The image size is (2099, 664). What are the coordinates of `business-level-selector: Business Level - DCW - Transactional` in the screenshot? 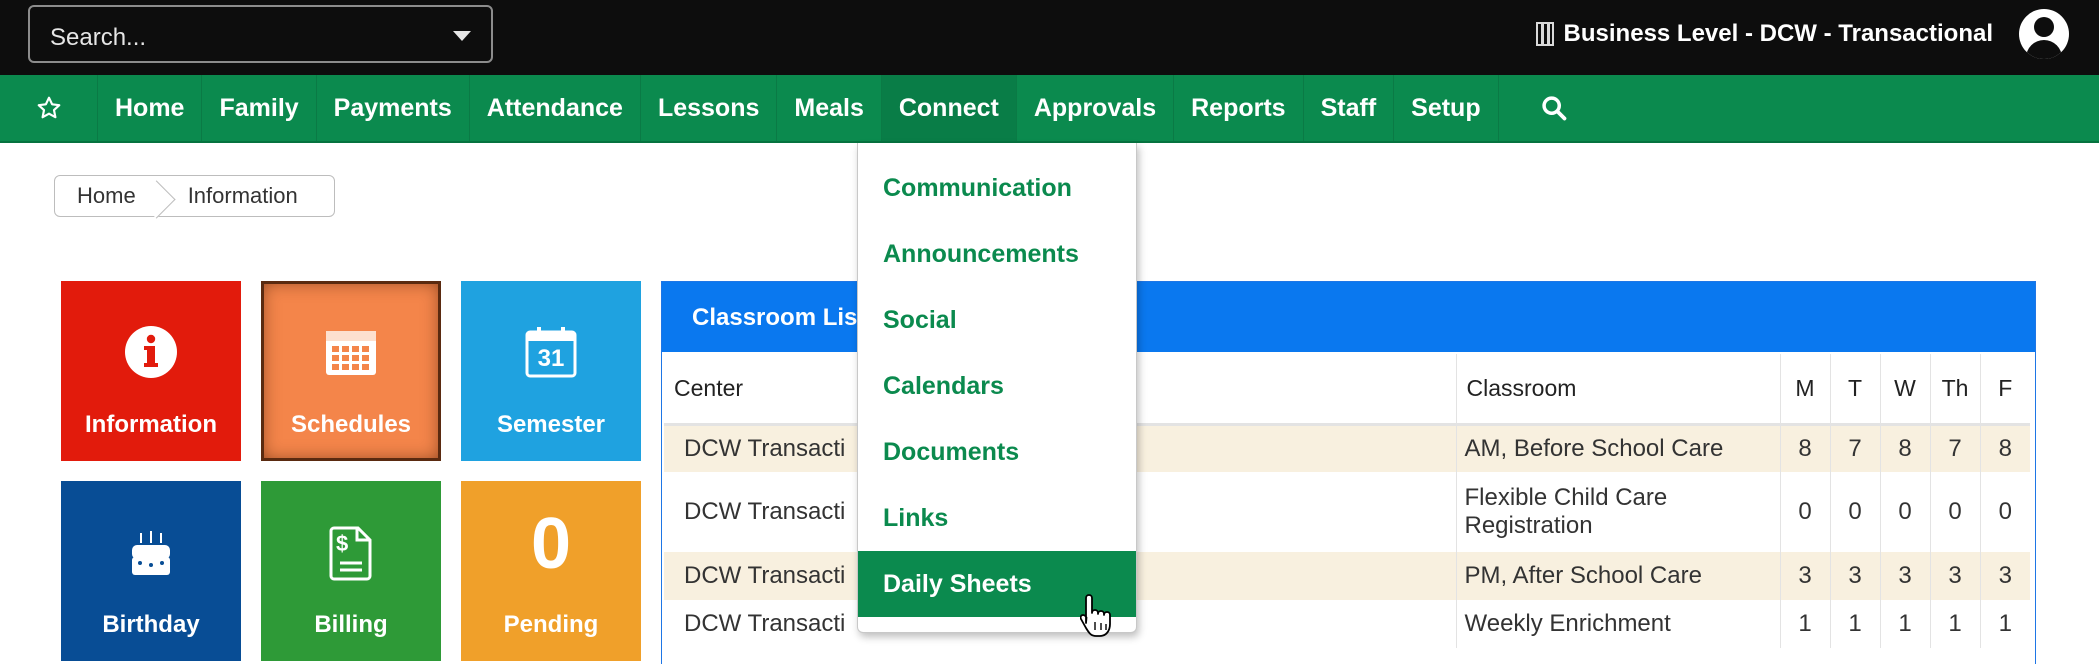 It's located at (1764, 34).